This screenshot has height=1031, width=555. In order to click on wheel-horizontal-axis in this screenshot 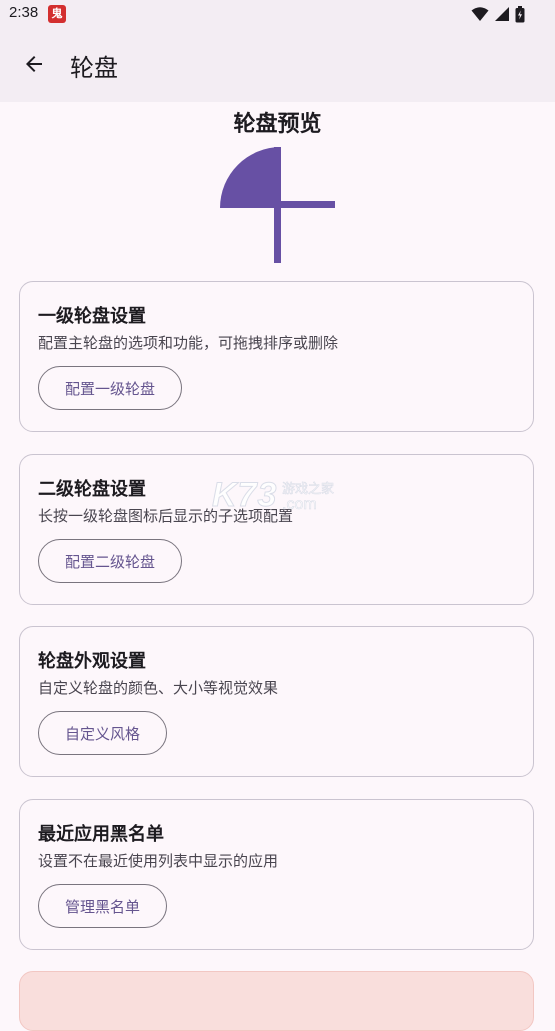, I will do `click(304, 204)`.